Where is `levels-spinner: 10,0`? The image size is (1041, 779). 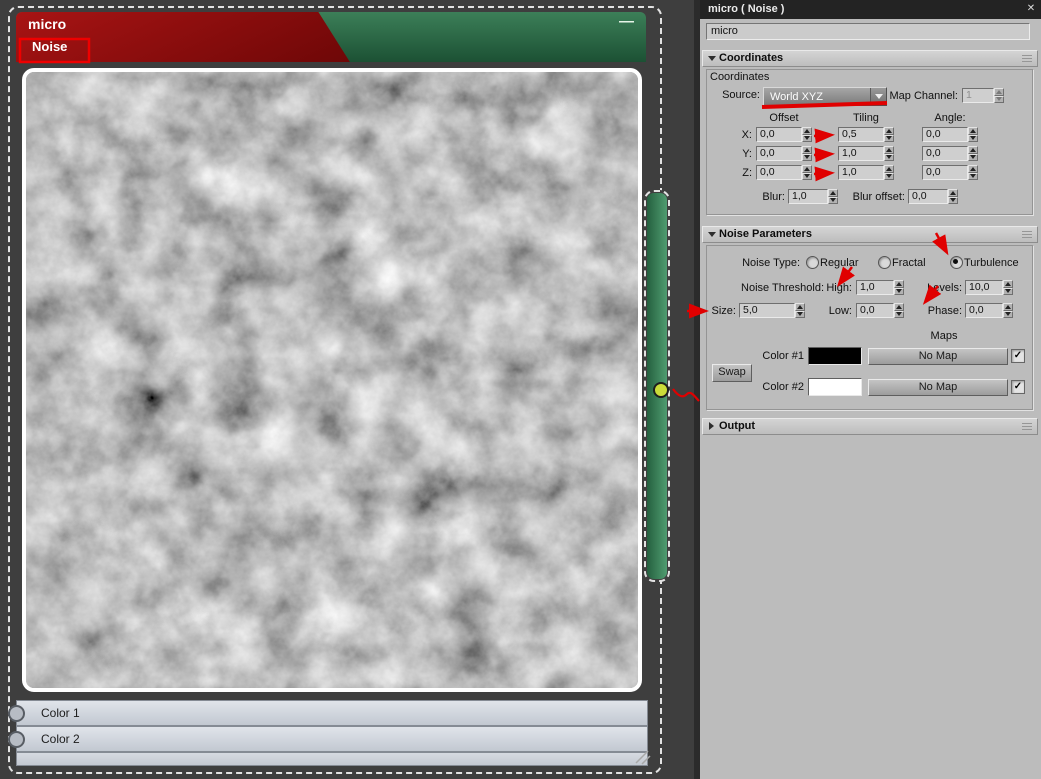
levels-spinner: 10,0 is located at coordinates (989, 287).